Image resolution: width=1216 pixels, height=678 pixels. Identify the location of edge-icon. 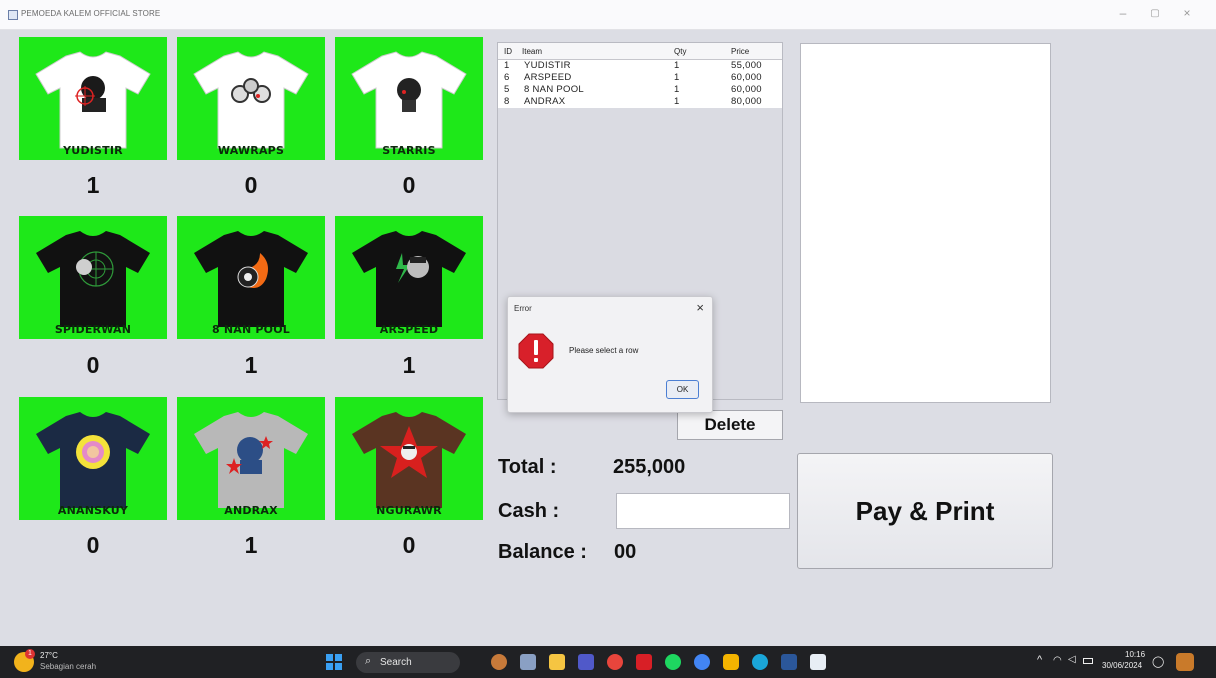
(760, 662).